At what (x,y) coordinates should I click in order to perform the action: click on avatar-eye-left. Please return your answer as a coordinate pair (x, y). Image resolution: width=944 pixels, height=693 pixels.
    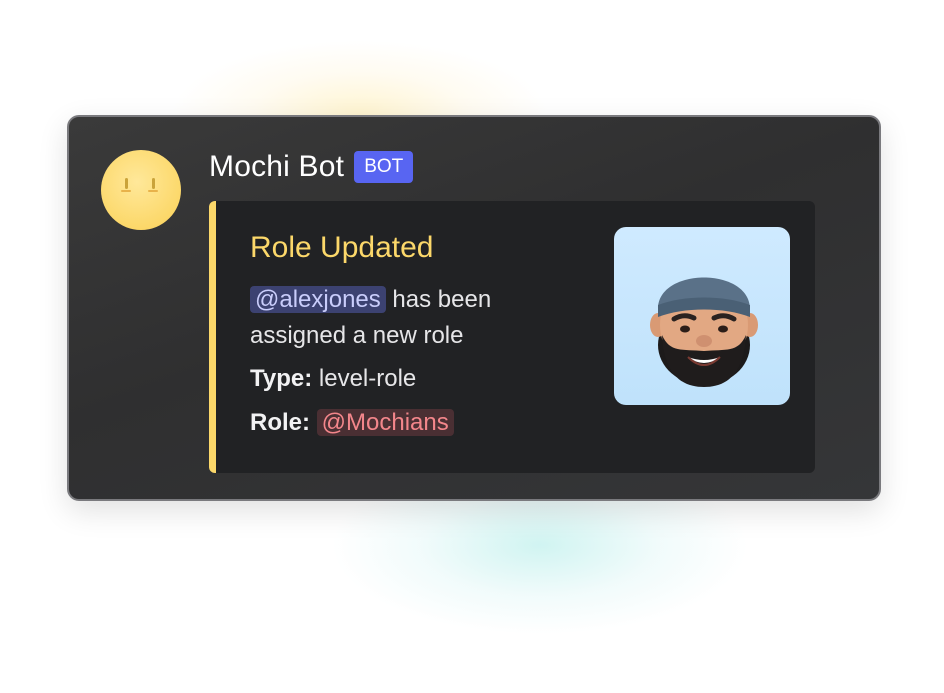
    Looking at the image, I should click on (126, 183).